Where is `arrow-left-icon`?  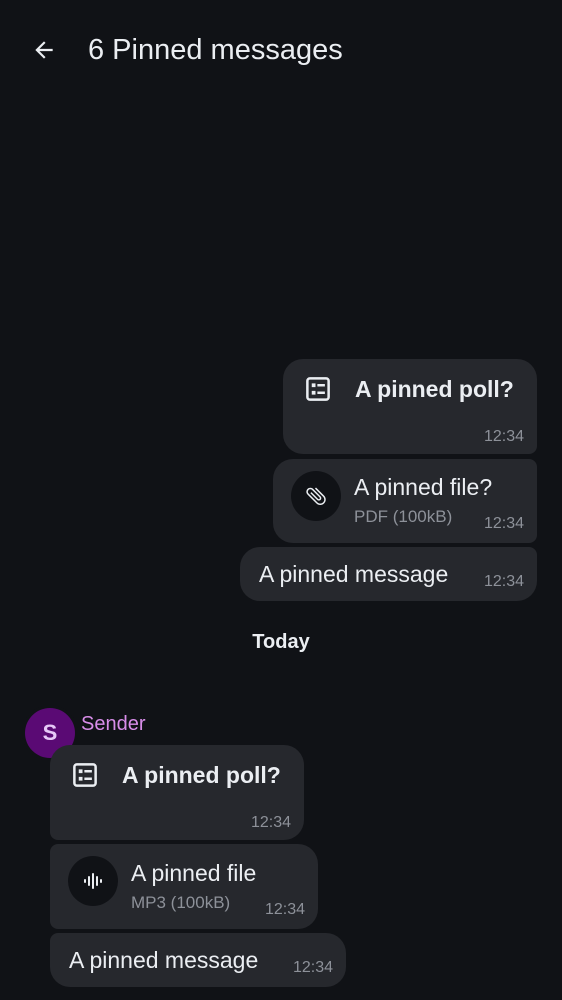 arrow-left-icon is located at coordinates (44, 50).